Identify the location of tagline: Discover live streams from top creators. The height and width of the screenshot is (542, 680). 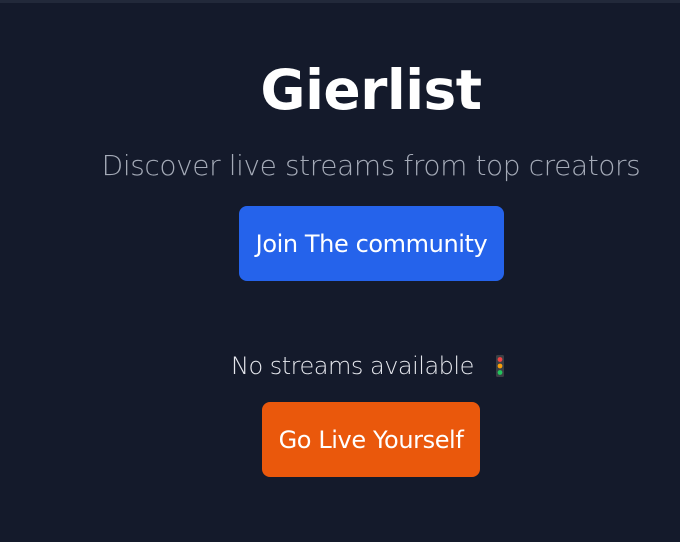
(371, 165).